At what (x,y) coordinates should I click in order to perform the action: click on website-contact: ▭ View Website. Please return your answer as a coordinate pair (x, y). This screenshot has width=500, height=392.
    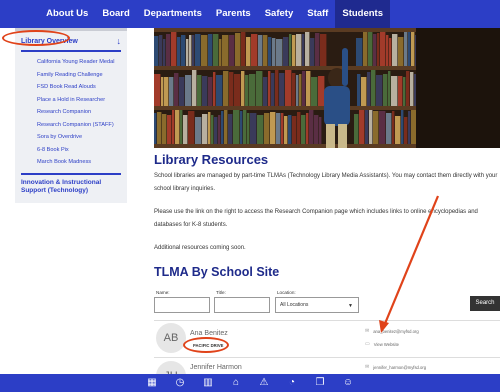
    Looking at the image, I should click on (382, 344).